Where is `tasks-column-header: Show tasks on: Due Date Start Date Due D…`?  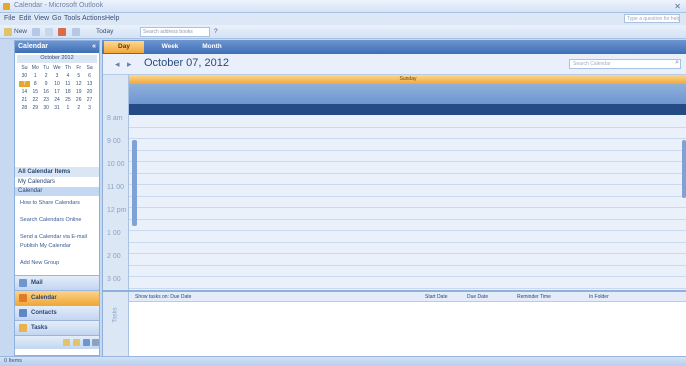
tasks-column-header: Show tasks on: Due Date Start Date Due D… is located at coordinates (407, 297).